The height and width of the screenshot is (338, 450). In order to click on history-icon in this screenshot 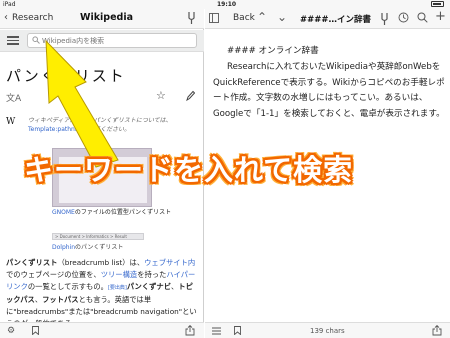, I will do `click(403, 17)`.